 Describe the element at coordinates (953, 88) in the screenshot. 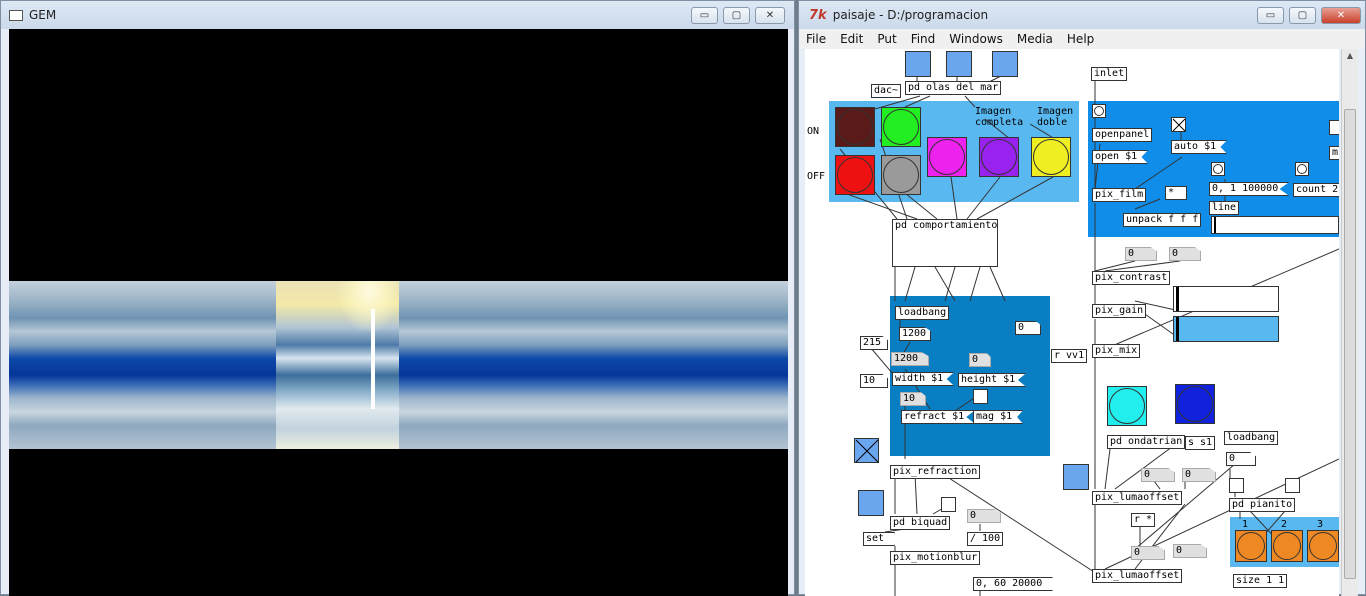

I see `object-pd-olas: pd olas del mar` at that location.